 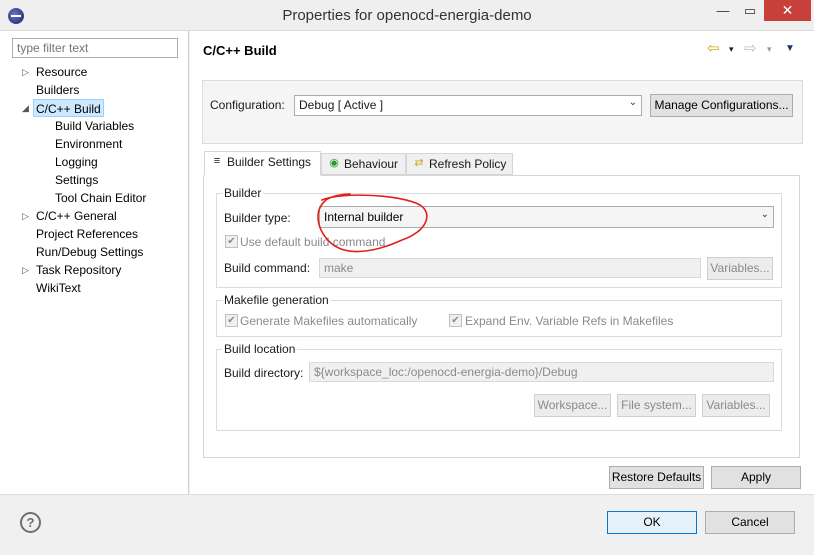 I want to click on builder-group-label: Builder, so click(x=243, y=193).